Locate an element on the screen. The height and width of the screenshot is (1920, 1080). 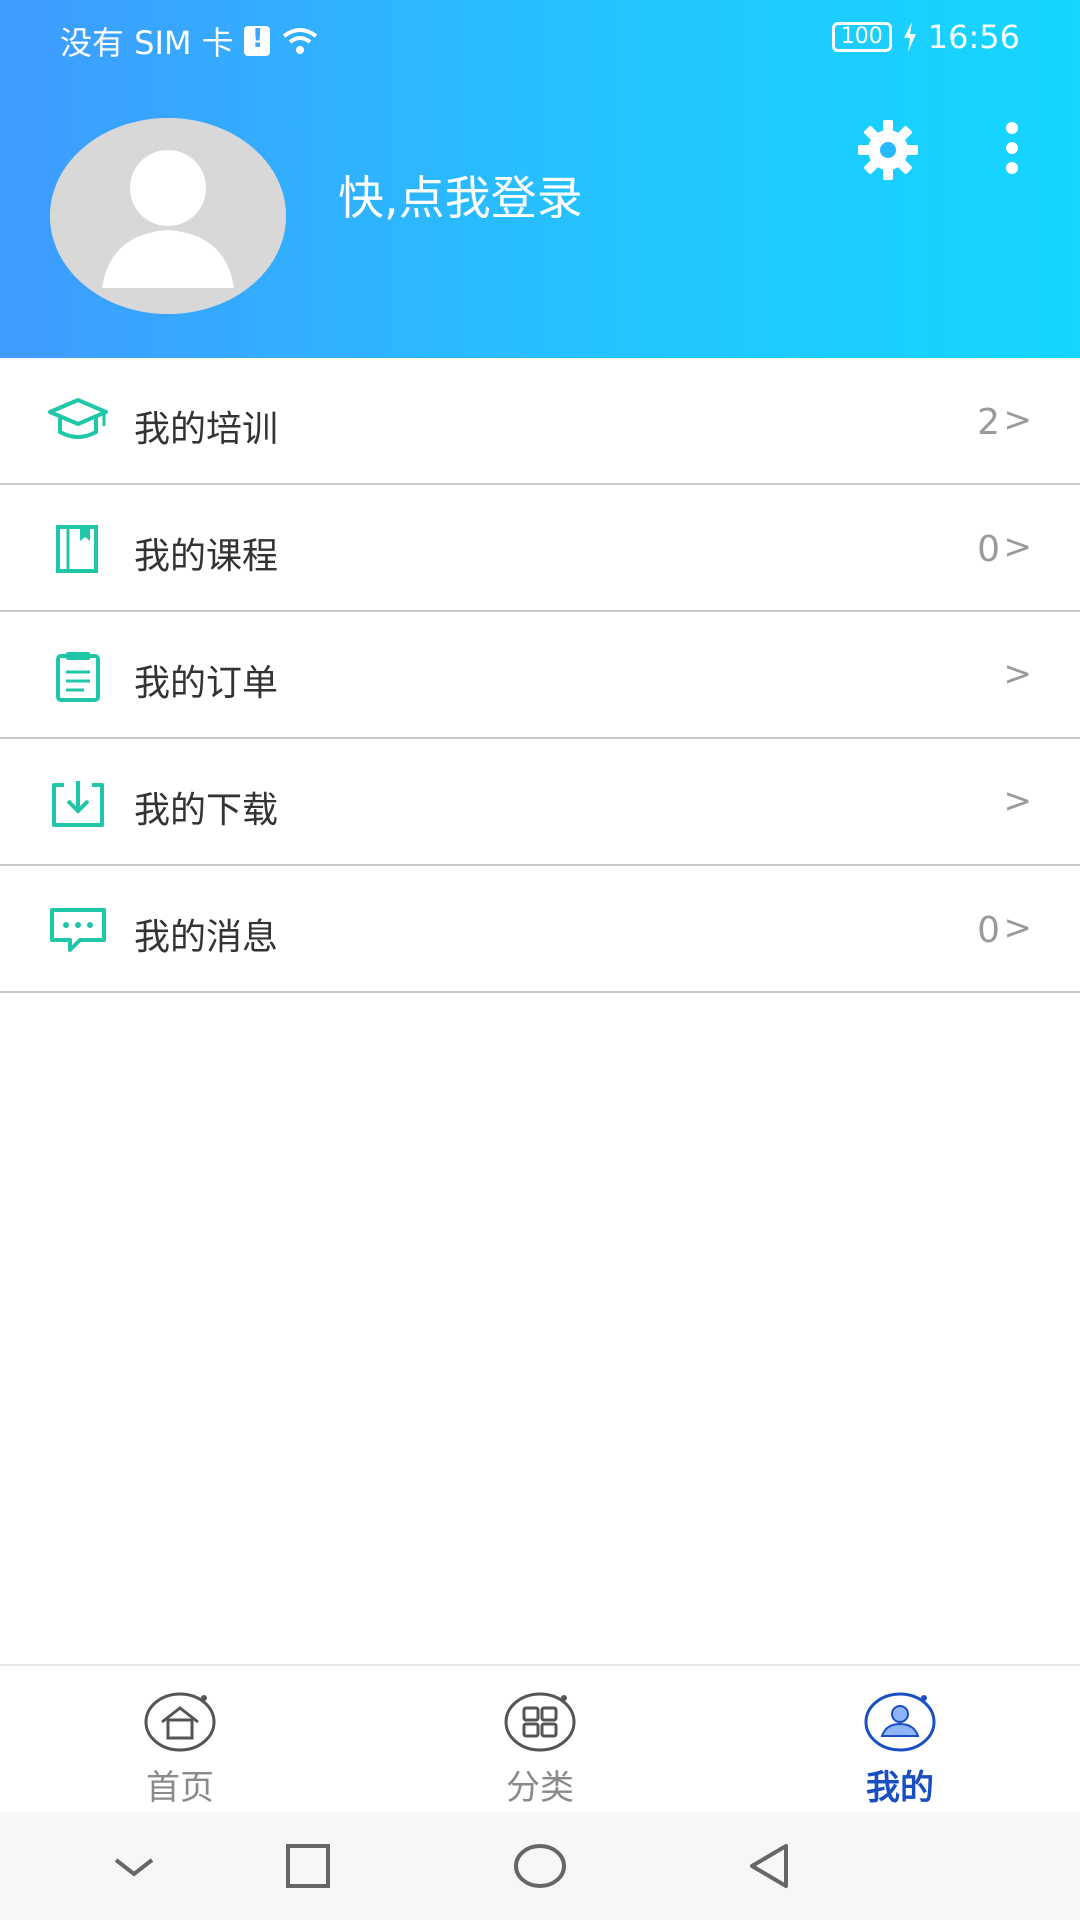
menu-item-downloads: 我的下载 > is located at coordinates (540, 802).